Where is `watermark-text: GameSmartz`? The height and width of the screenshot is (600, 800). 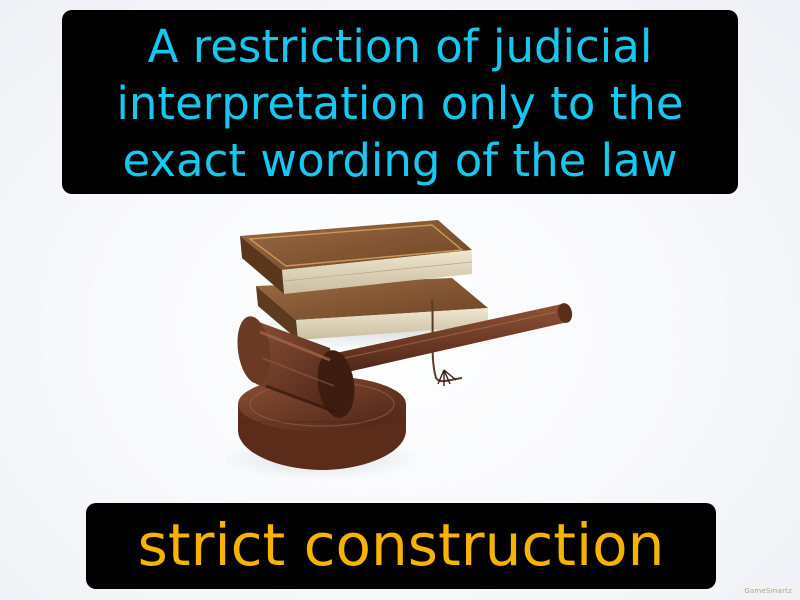 watermark-text: GameSmartz is located at coordinates (768, 591).